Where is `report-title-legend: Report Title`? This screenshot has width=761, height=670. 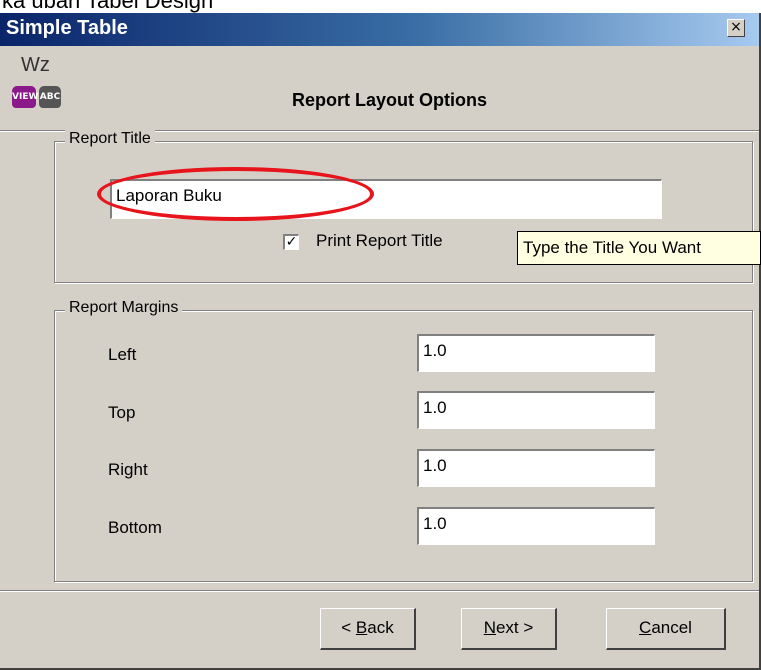 report-title-legend: Report Title is located at coordinates (110, 139).